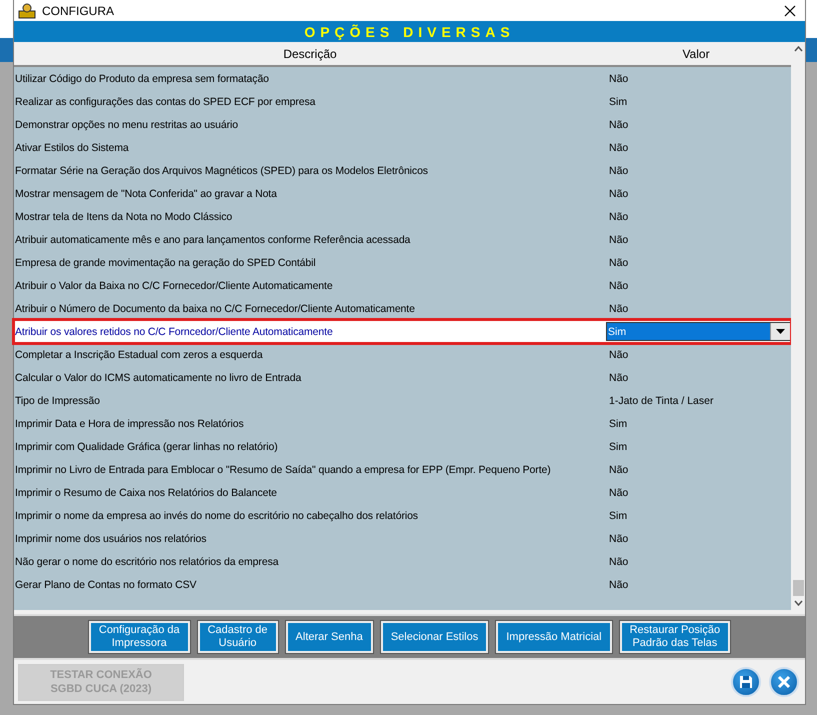 This screenshot has height=715, width=817. What do you see at coordinates (78, 11) in the screenshot?
I see `window-title: CONFIGURA` at bounding box center [78, 11].